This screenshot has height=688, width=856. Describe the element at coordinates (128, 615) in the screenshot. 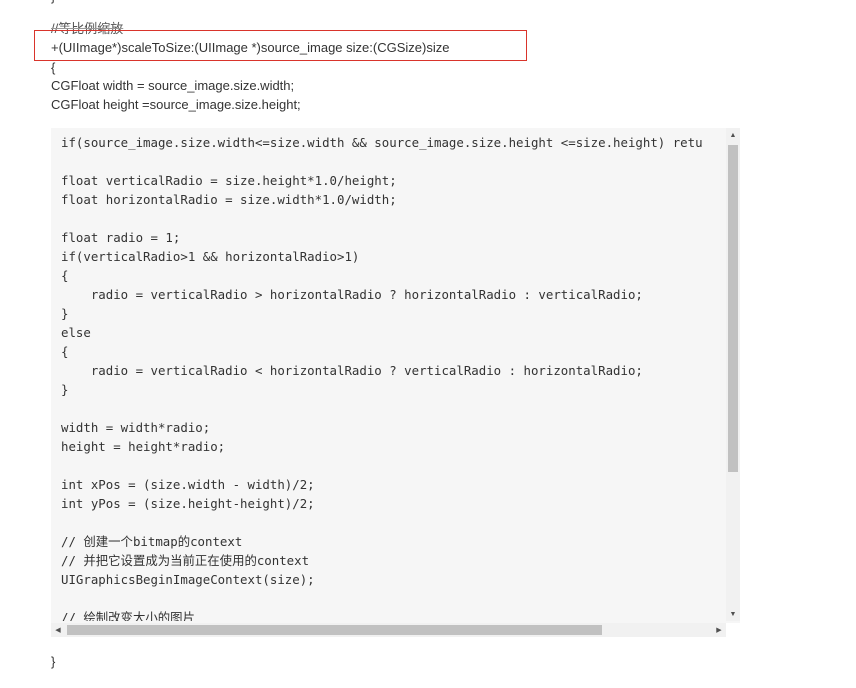

I see `code-line: // 绘制改变大小的图片` at that location.